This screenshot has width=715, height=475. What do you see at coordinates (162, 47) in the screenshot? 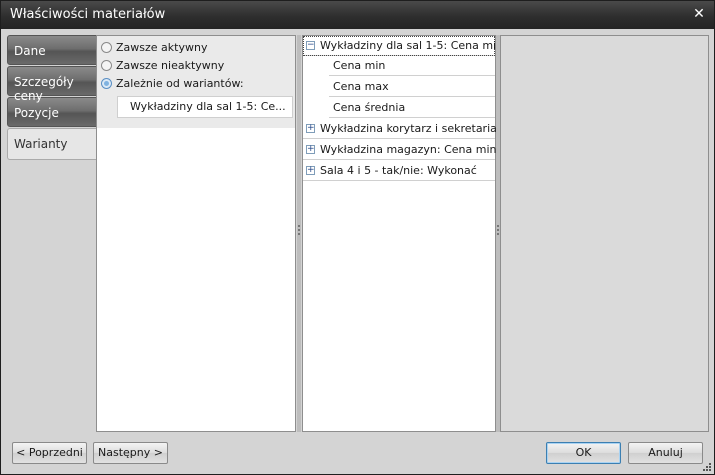
I see `option-always-active-label: Zawsze aktywny` at bounding box center [162, 47].